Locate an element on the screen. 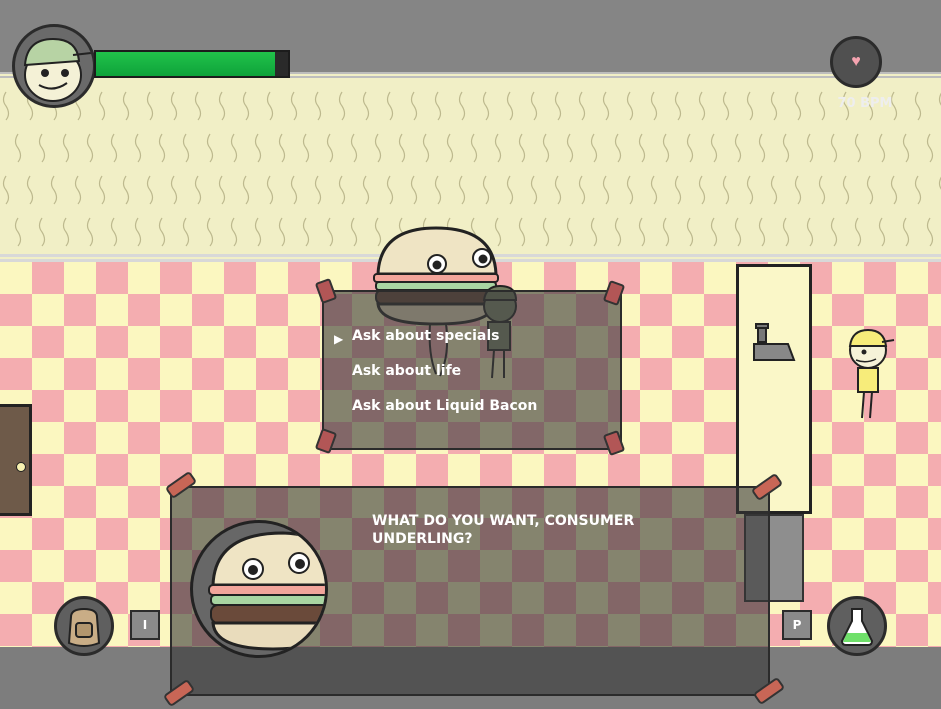  menu-option-liquid-bacon: Ask about Liquid Bacon is located at coordinates (444, 406).